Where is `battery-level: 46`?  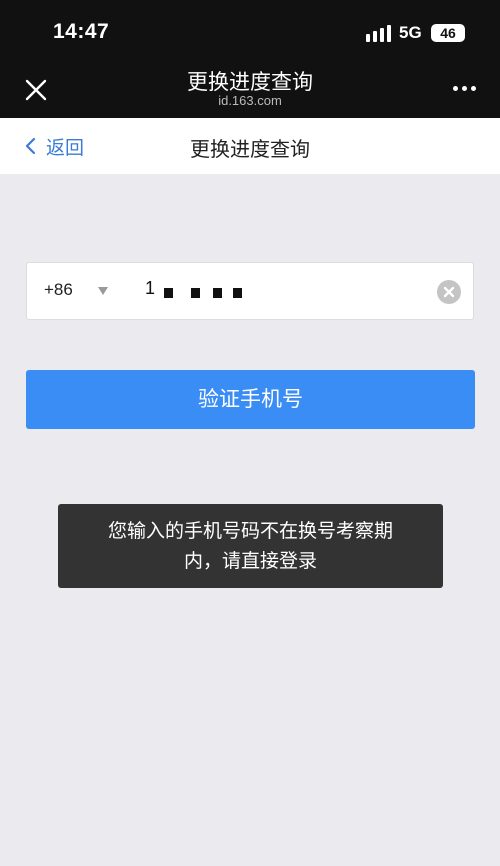 battery-level: 46 is located at coordinates (448, 33).